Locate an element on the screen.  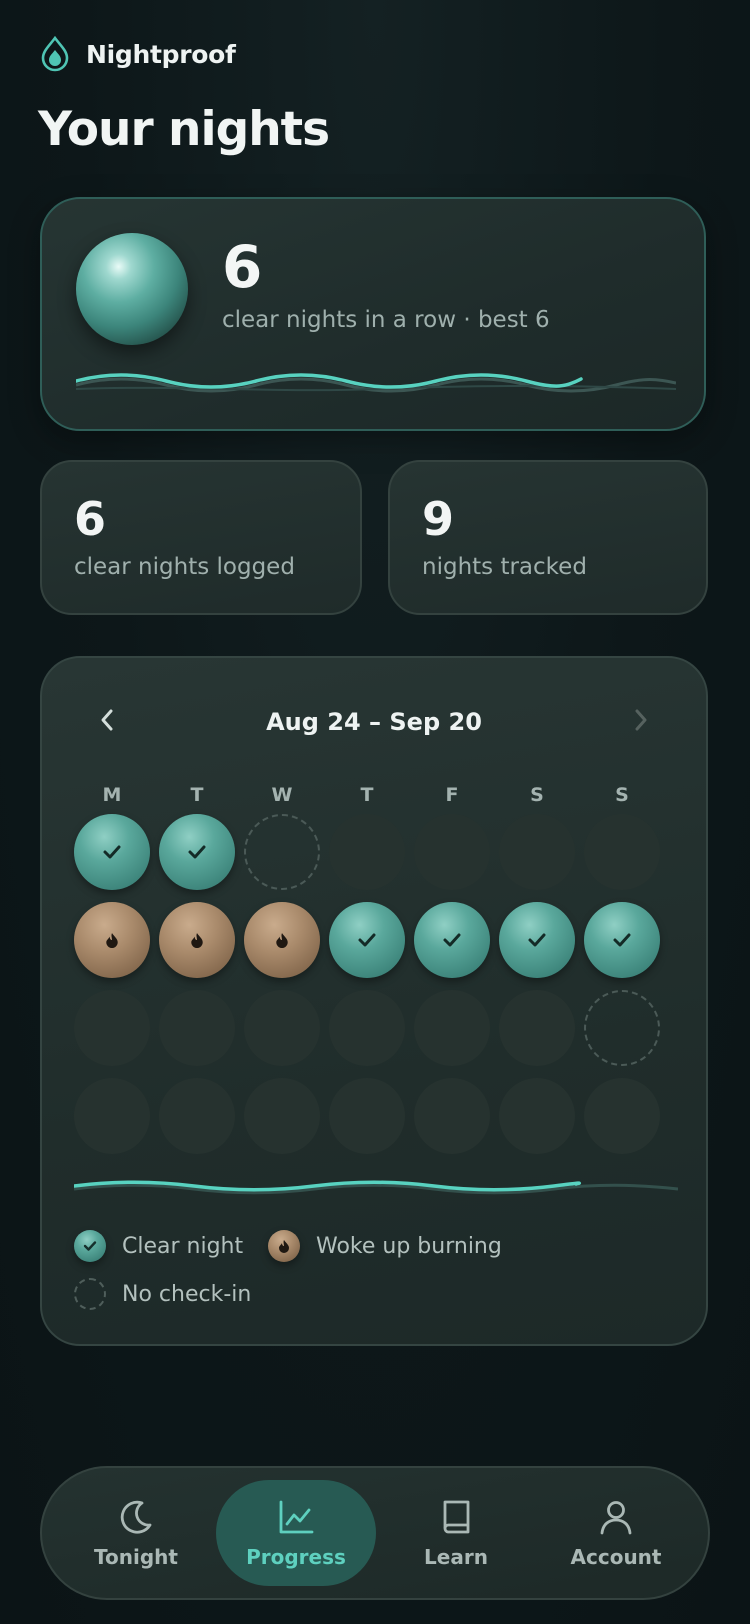
calendar-progress-wave is located at coordinates (376, 1187).